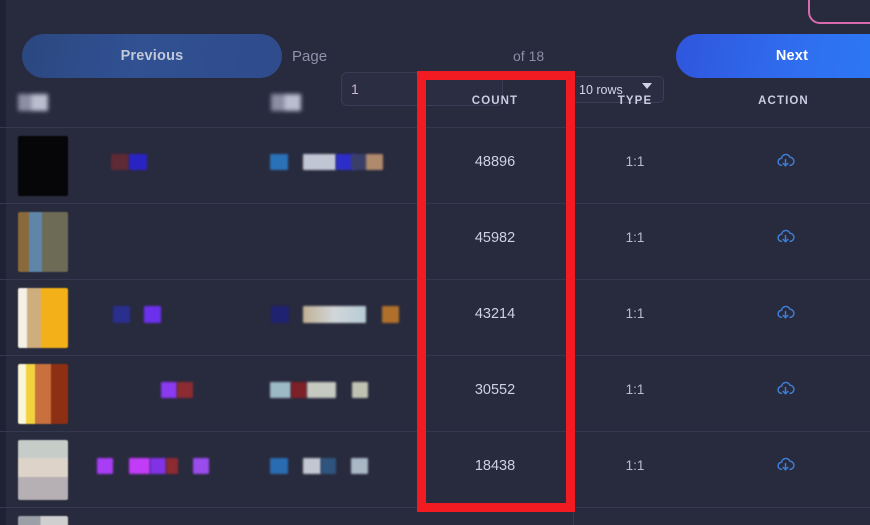 The image size is (870, 525). I want to click on cell-count: 18438, so click(495, 466).